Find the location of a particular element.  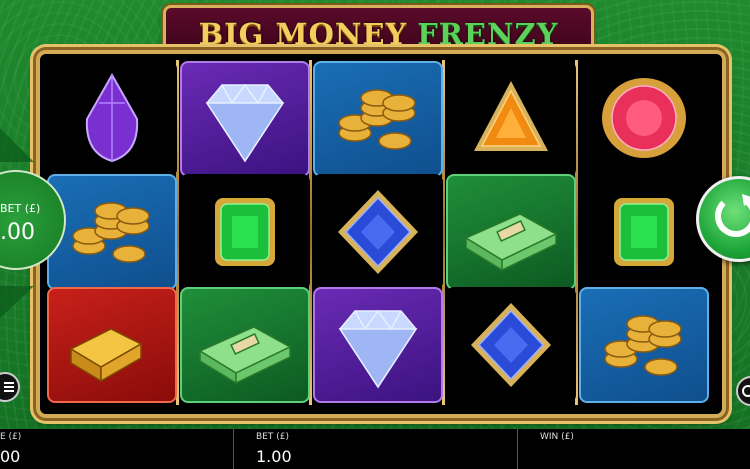

bet-value: 1.00 is located at coordinates (274, 456).